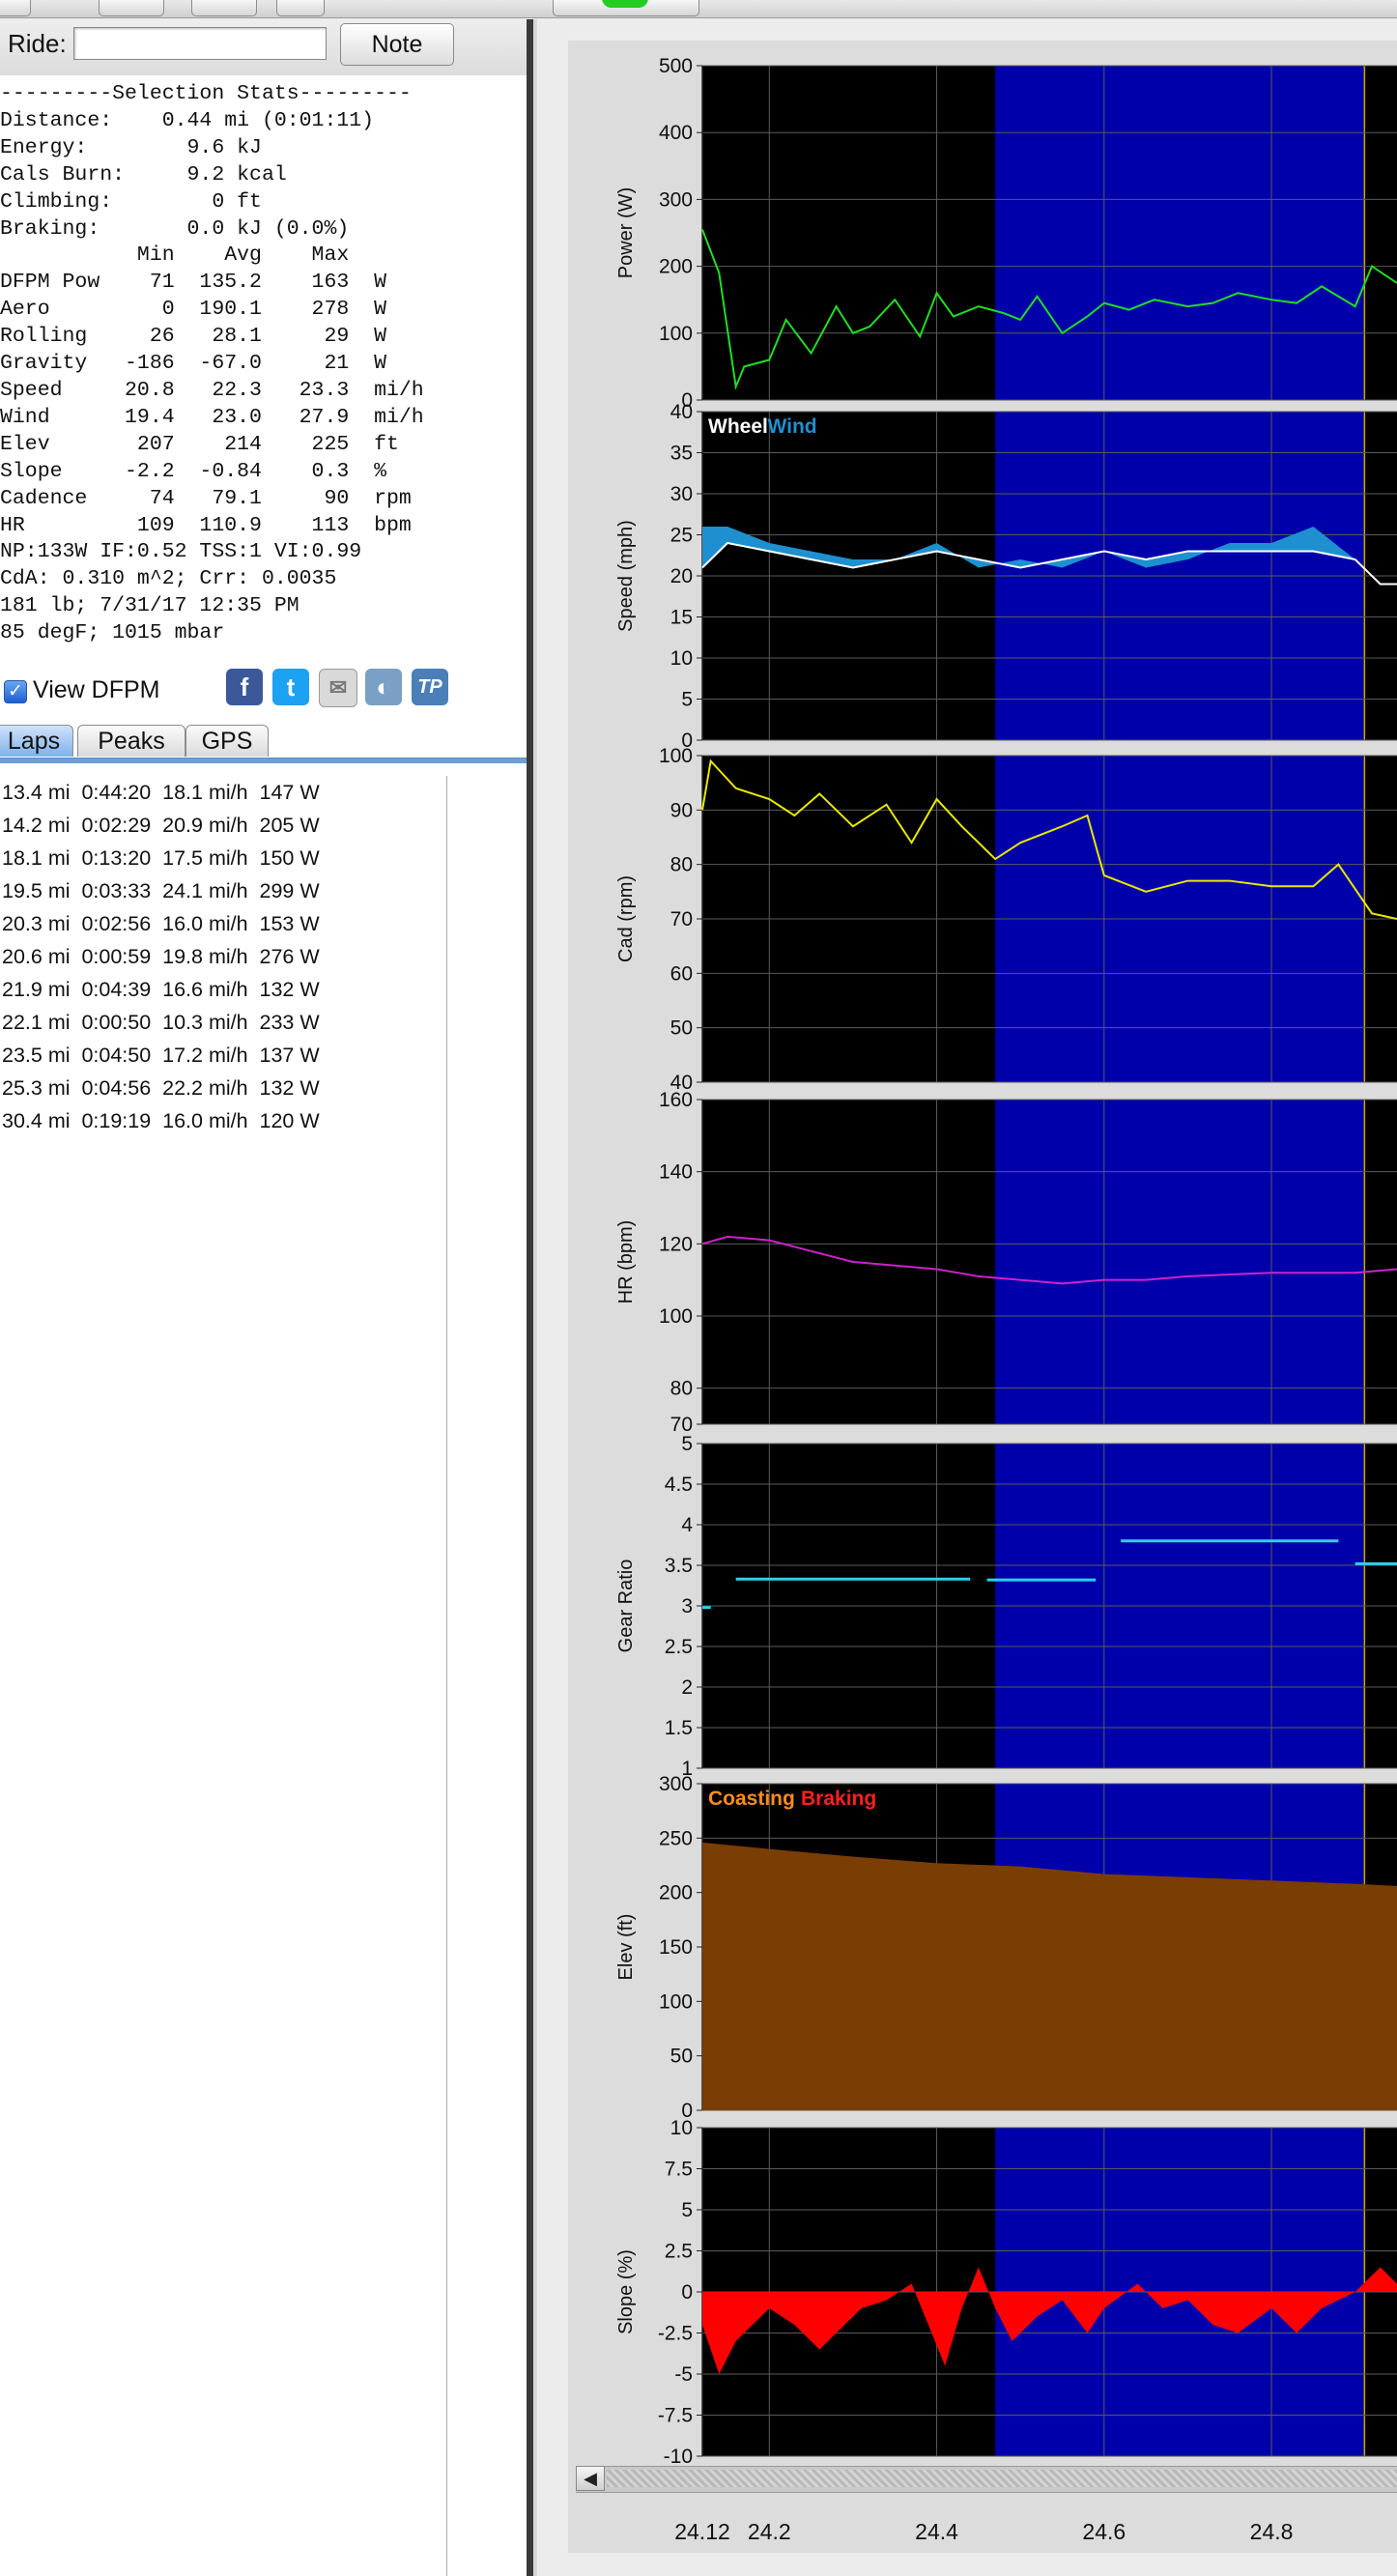 This screenshot has height=2576, width=1397. Describe the element at coordinates (535, 1298) in the screenshot. I see `panel-splitter-edge` at that location.